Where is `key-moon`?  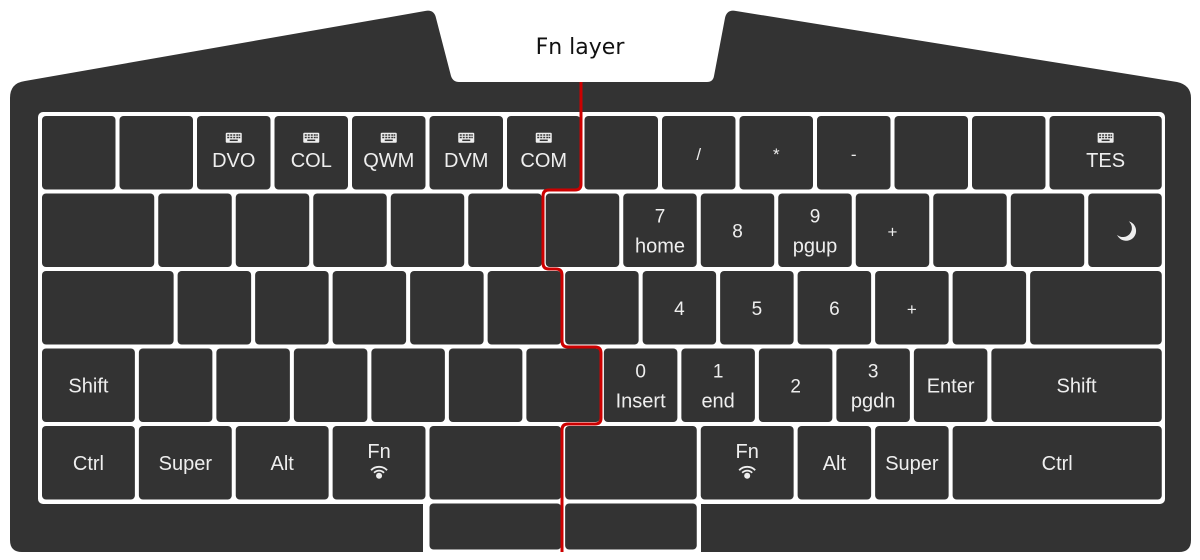 key-moon is located at coordinates (1125, 230).